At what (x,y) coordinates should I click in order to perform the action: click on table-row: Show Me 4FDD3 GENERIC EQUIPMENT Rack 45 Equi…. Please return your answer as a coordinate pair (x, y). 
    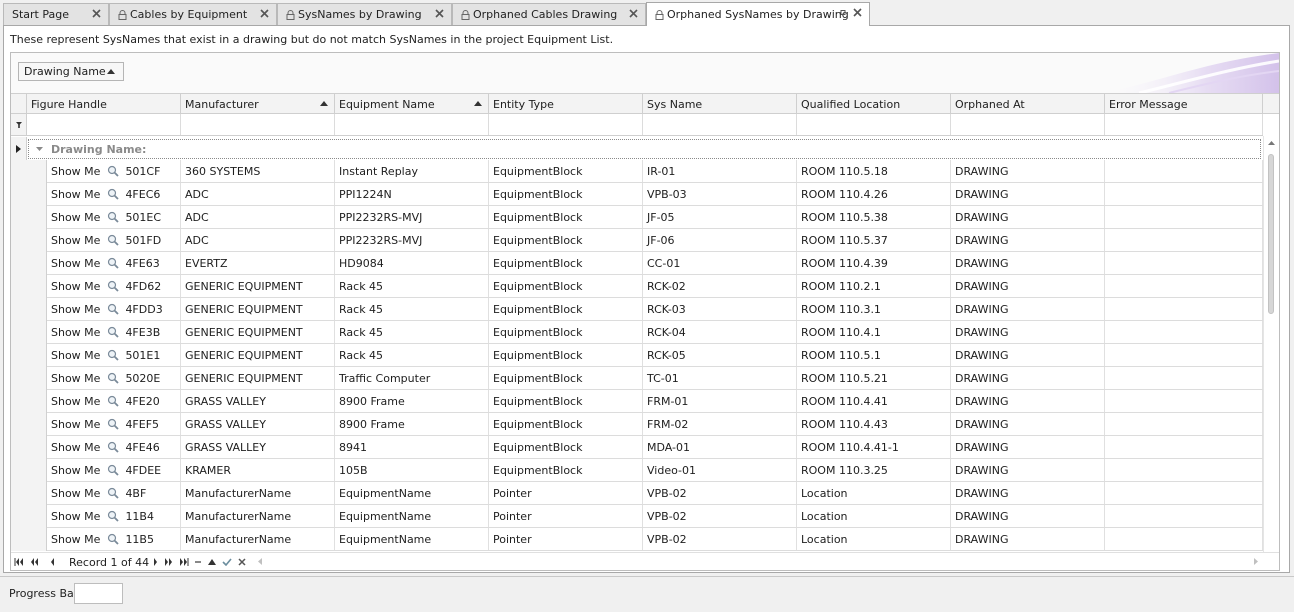
    Looking at the image, I should click on (637, 309).